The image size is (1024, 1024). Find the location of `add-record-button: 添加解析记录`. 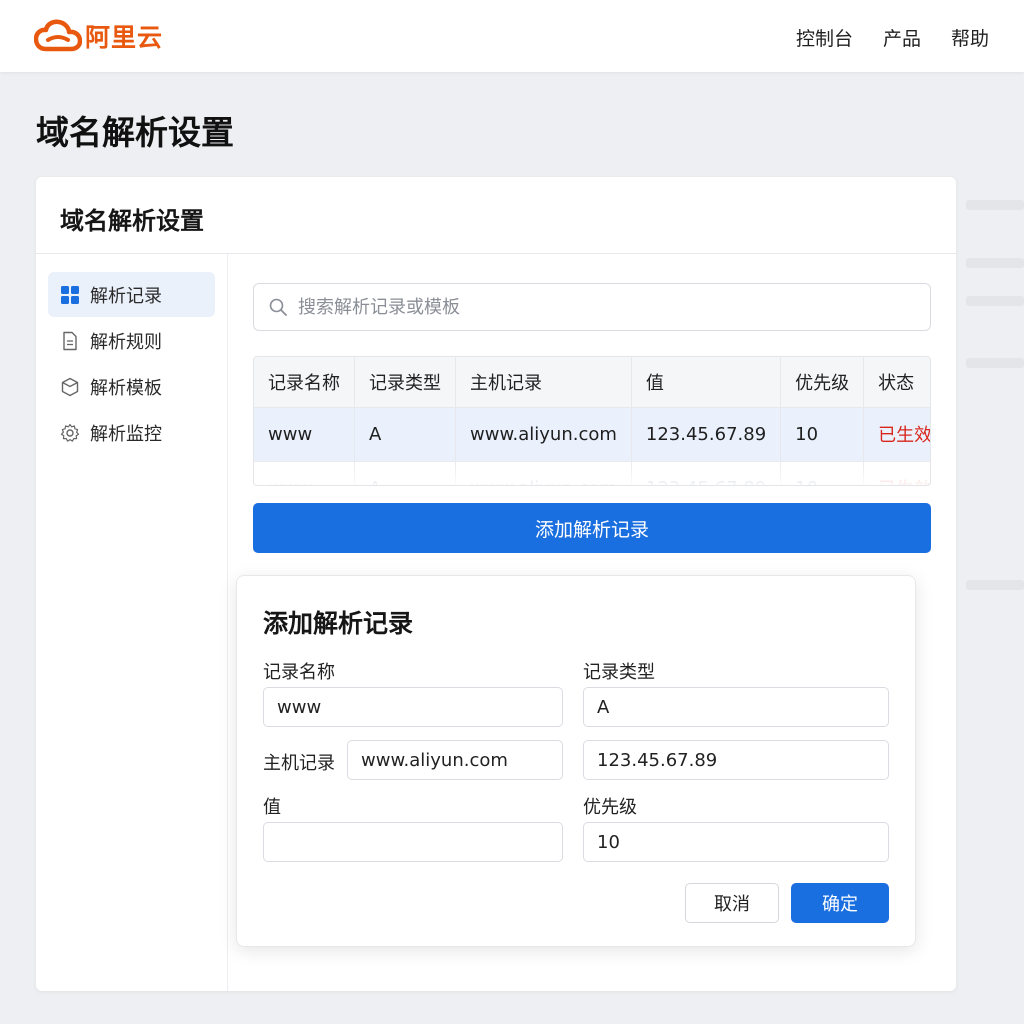

add-record-button: 添加解析记录 is located at coordinates (592, 528).